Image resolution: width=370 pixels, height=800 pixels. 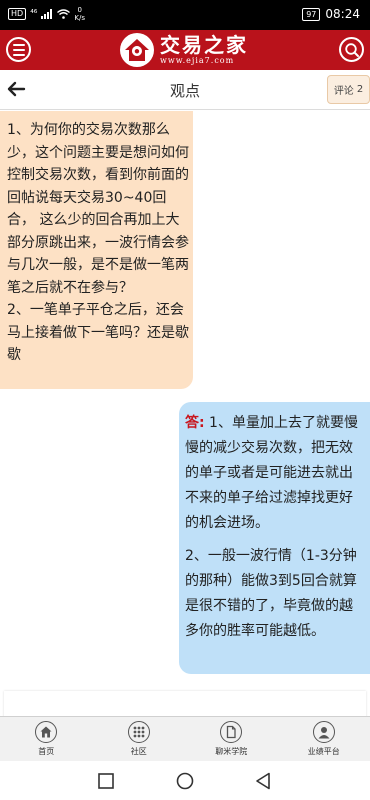 I want to click on net-speed: 0 K/s, so click(x=79, y=14).